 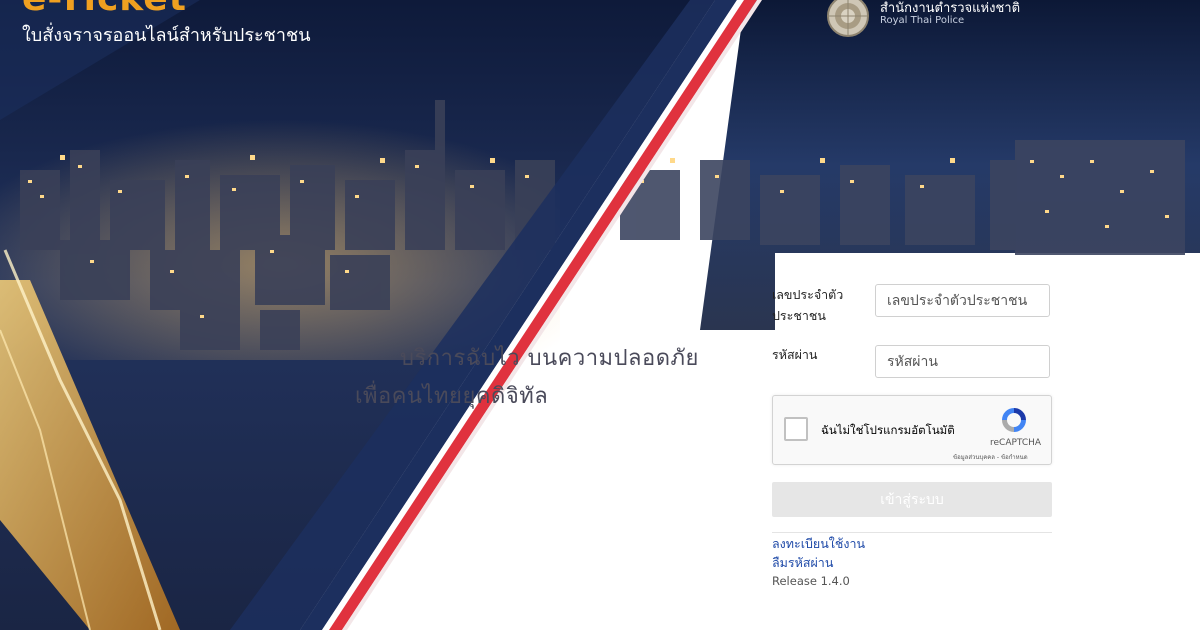 I want to click on agency-name-english: Royal Thai Police, so click(x=922, y=20).